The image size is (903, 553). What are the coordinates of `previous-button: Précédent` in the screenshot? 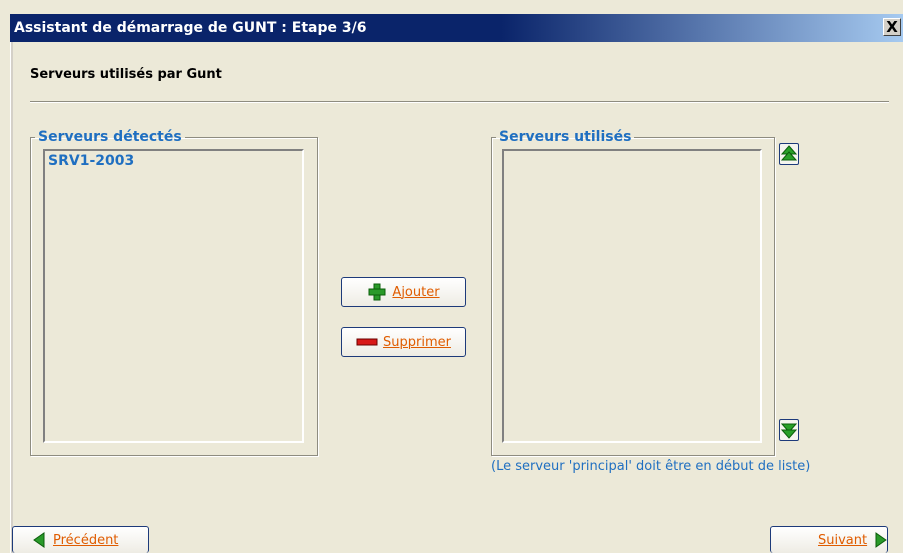 It's located at (80, 539).